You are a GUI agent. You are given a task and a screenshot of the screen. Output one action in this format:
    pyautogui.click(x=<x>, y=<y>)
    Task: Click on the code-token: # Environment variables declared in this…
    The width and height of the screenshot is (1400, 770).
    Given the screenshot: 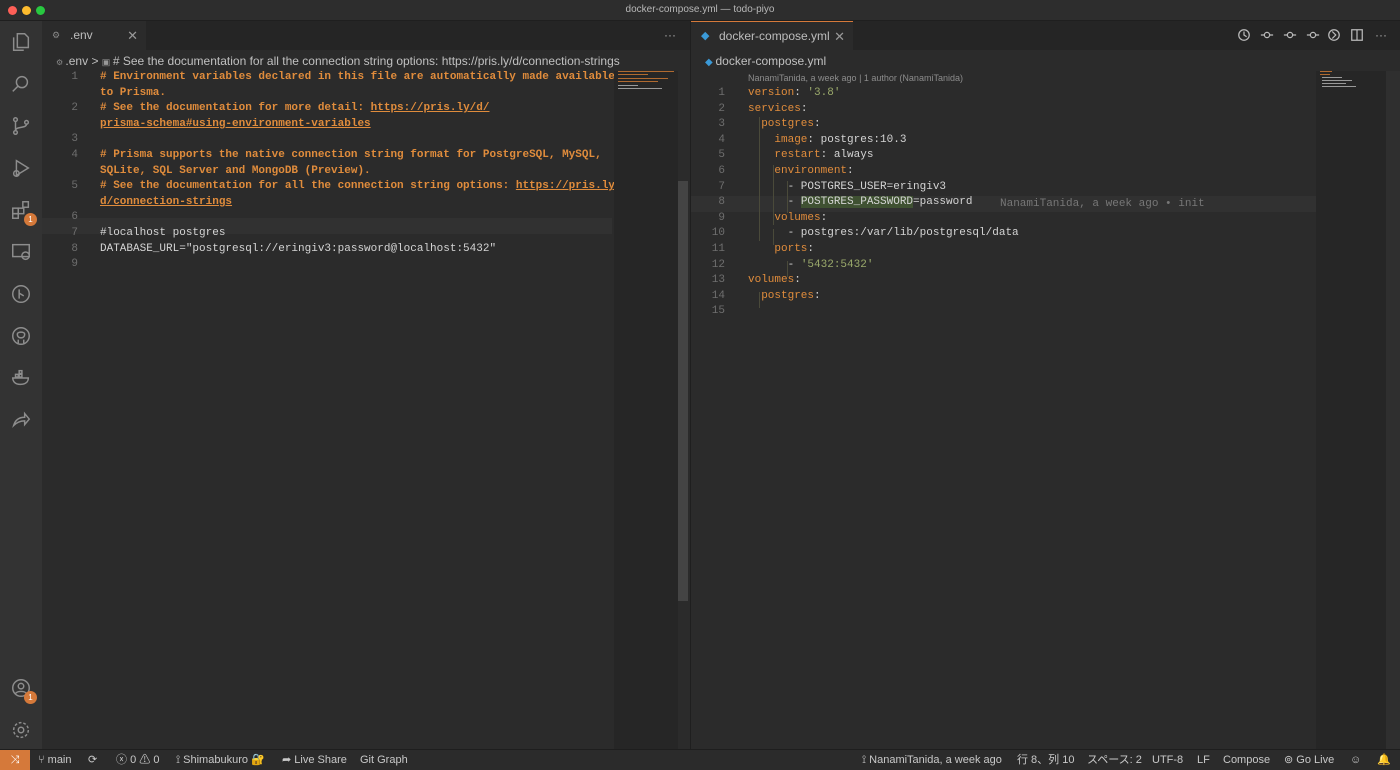 What is the action you would take?
    pyautogui.click(x=357, y=77)
    